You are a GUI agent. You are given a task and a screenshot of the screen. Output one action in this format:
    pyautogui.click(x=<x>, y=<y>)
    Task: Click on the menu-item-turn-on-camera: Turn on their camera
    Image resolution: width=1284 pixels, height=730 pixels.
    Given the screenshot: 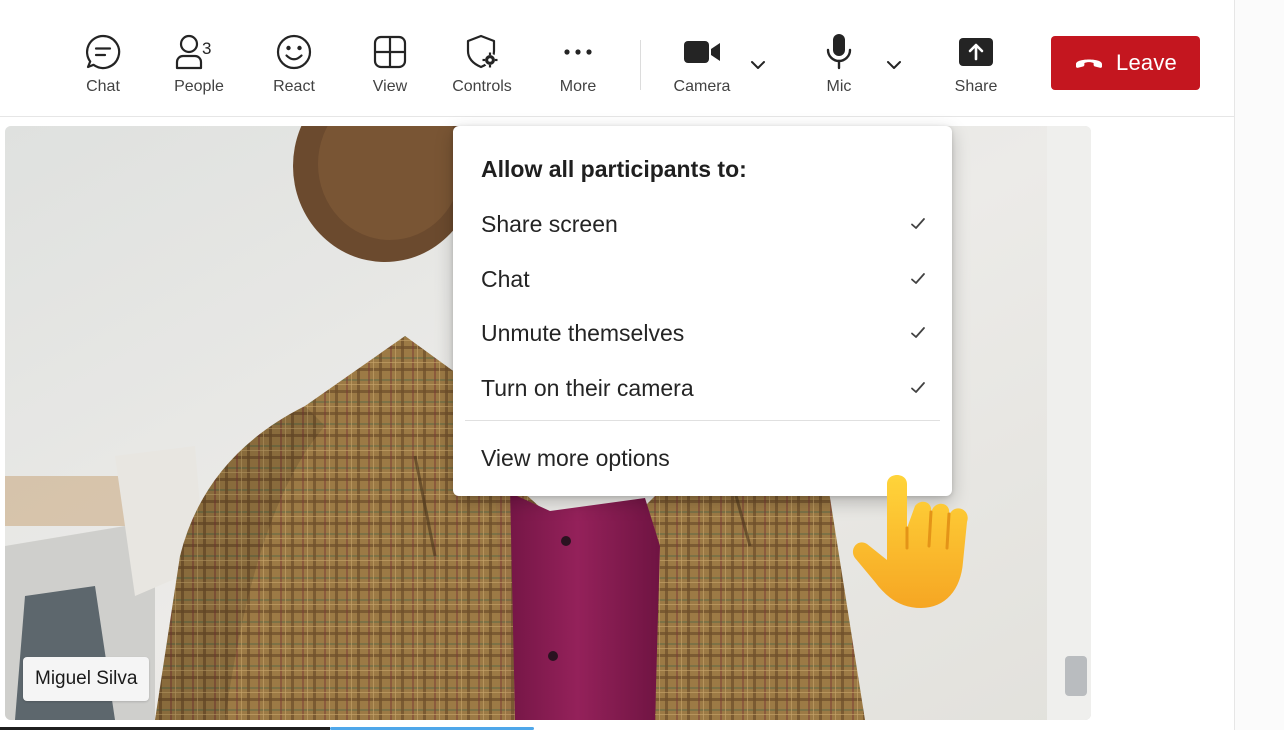 What is the action you would take?
    pyautogui.click(x=702, y=388)
    